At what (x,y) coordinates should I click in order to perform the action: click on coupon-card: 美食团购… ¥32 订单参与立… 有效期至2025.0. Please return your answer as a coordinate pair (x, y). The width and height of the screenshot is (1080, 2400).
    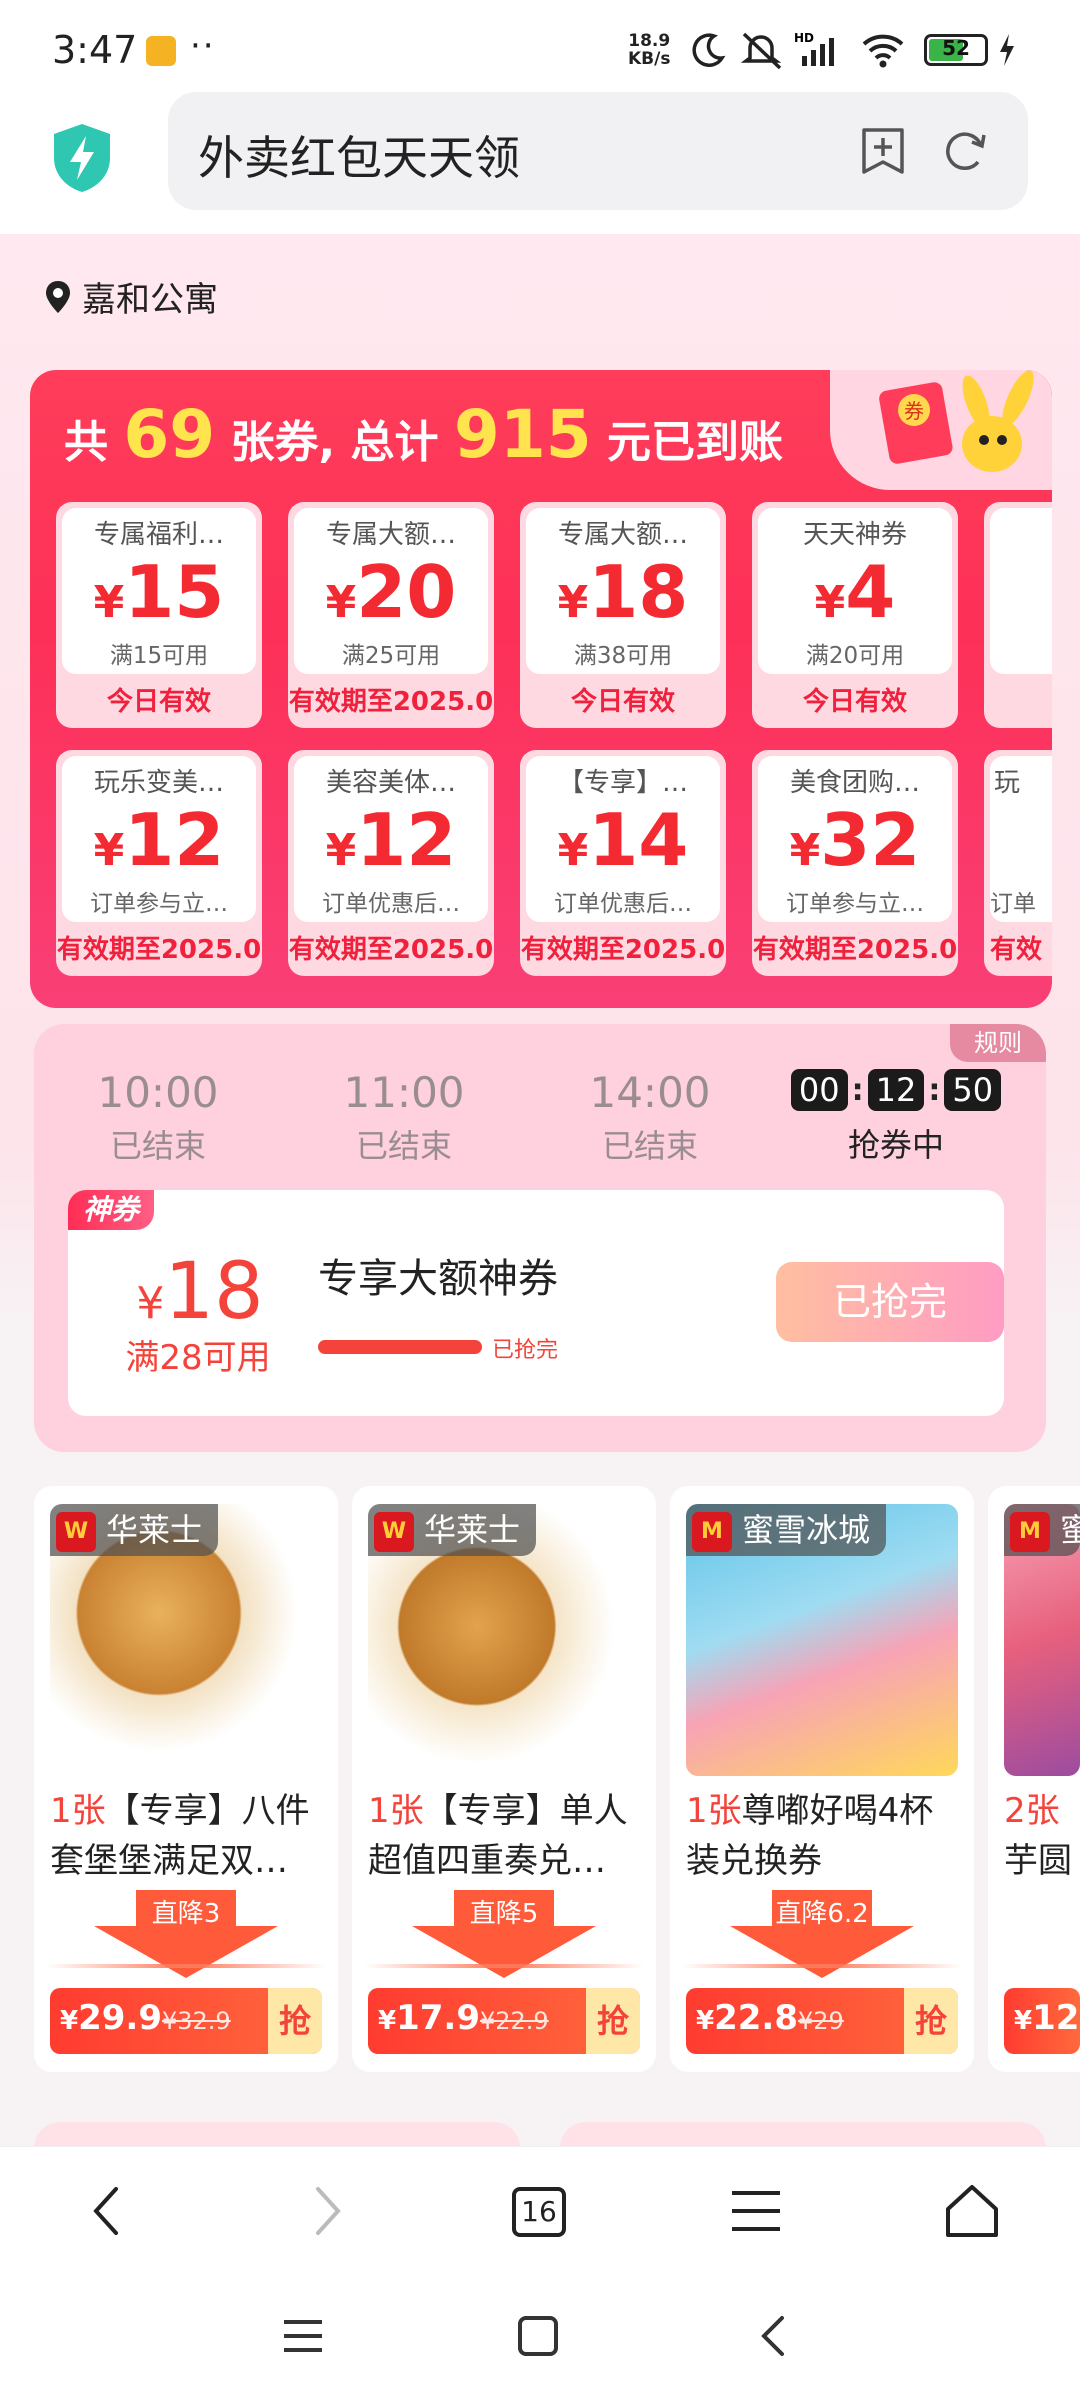
    Looking at the image, I should click on (855, 863).